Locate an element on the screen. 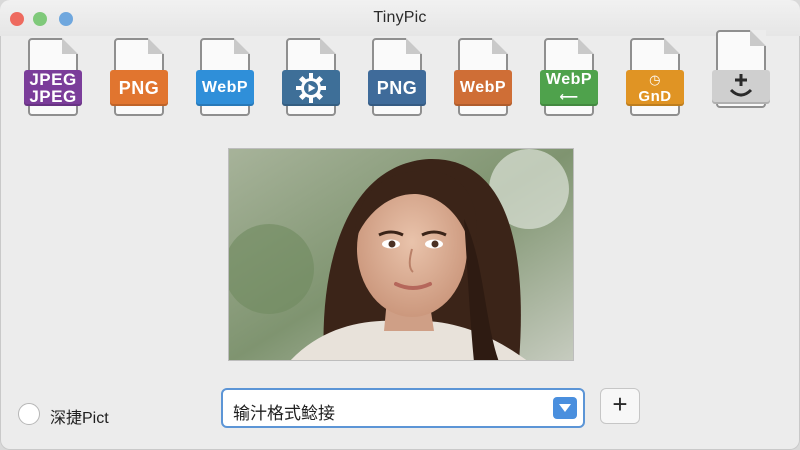 This screenshot has width=800, height=450. settings-format-button is located at coordinates (313, 78).